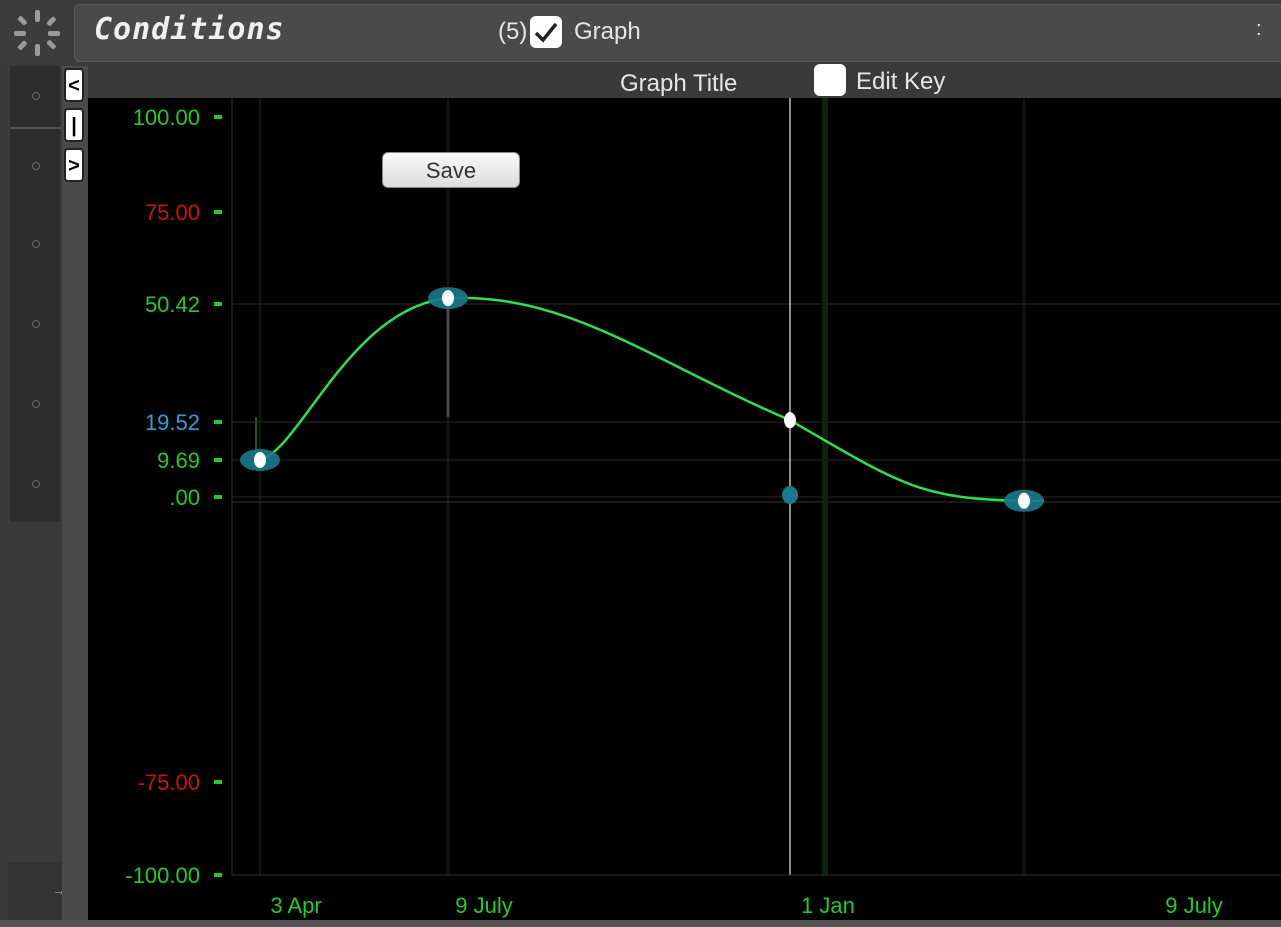  I want to click on graph-checkbox, so click(546, 32).